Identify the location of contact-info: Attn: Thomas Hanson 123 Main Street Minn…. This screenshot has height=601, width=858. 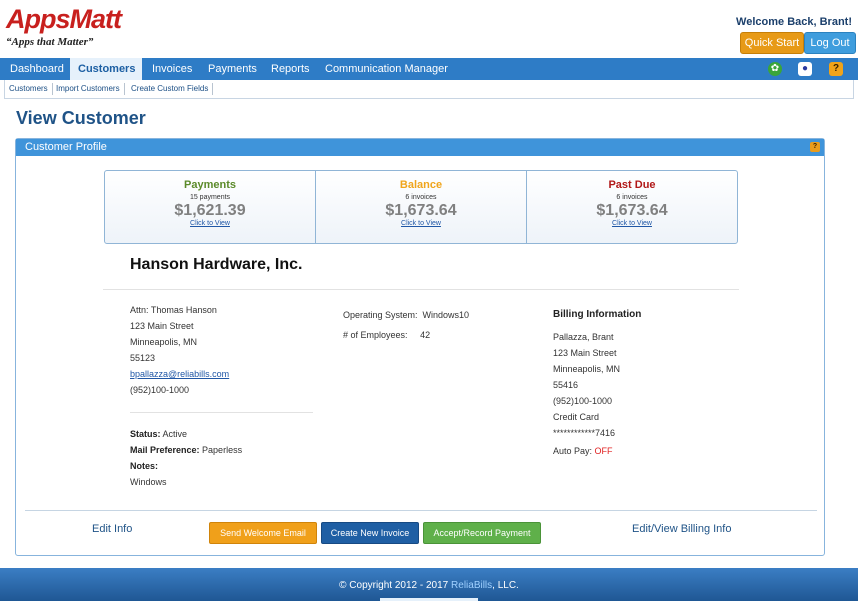
(179, 350).